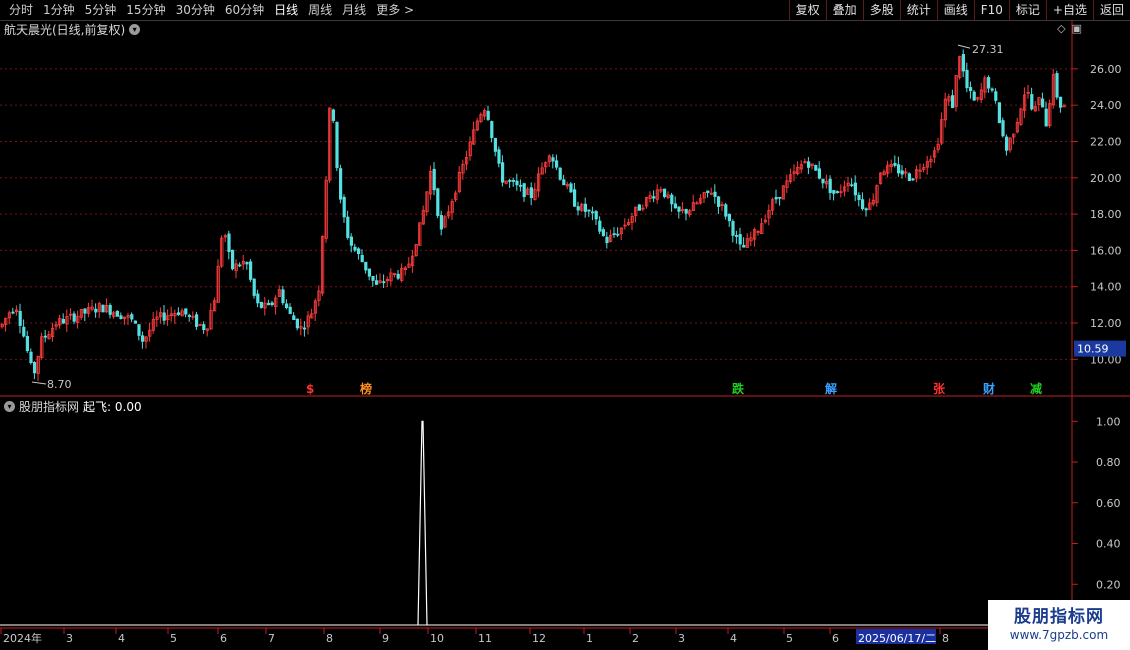  I want to click on period-tab-1: 1分钟, so click(59, 10).